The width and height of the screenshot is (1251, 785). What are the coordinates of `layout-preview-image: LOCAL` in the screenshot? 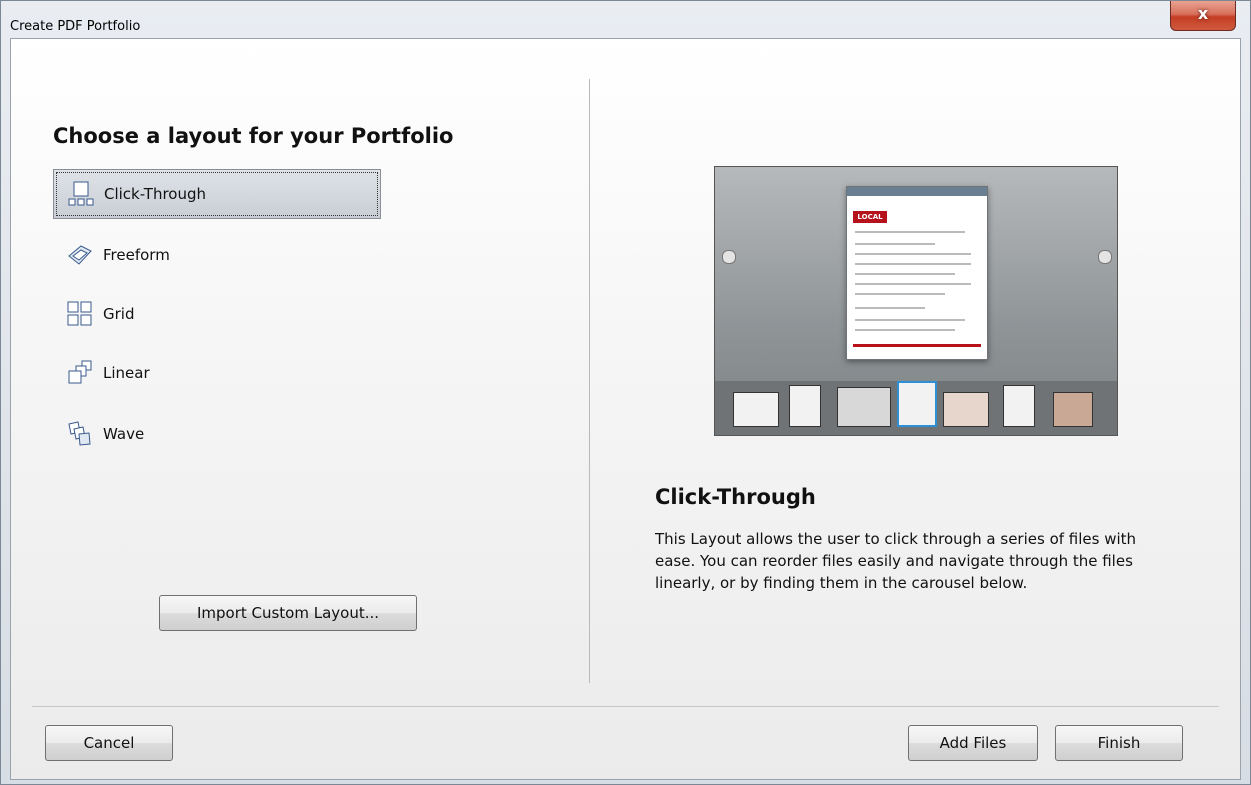 It's located at (916, 301).